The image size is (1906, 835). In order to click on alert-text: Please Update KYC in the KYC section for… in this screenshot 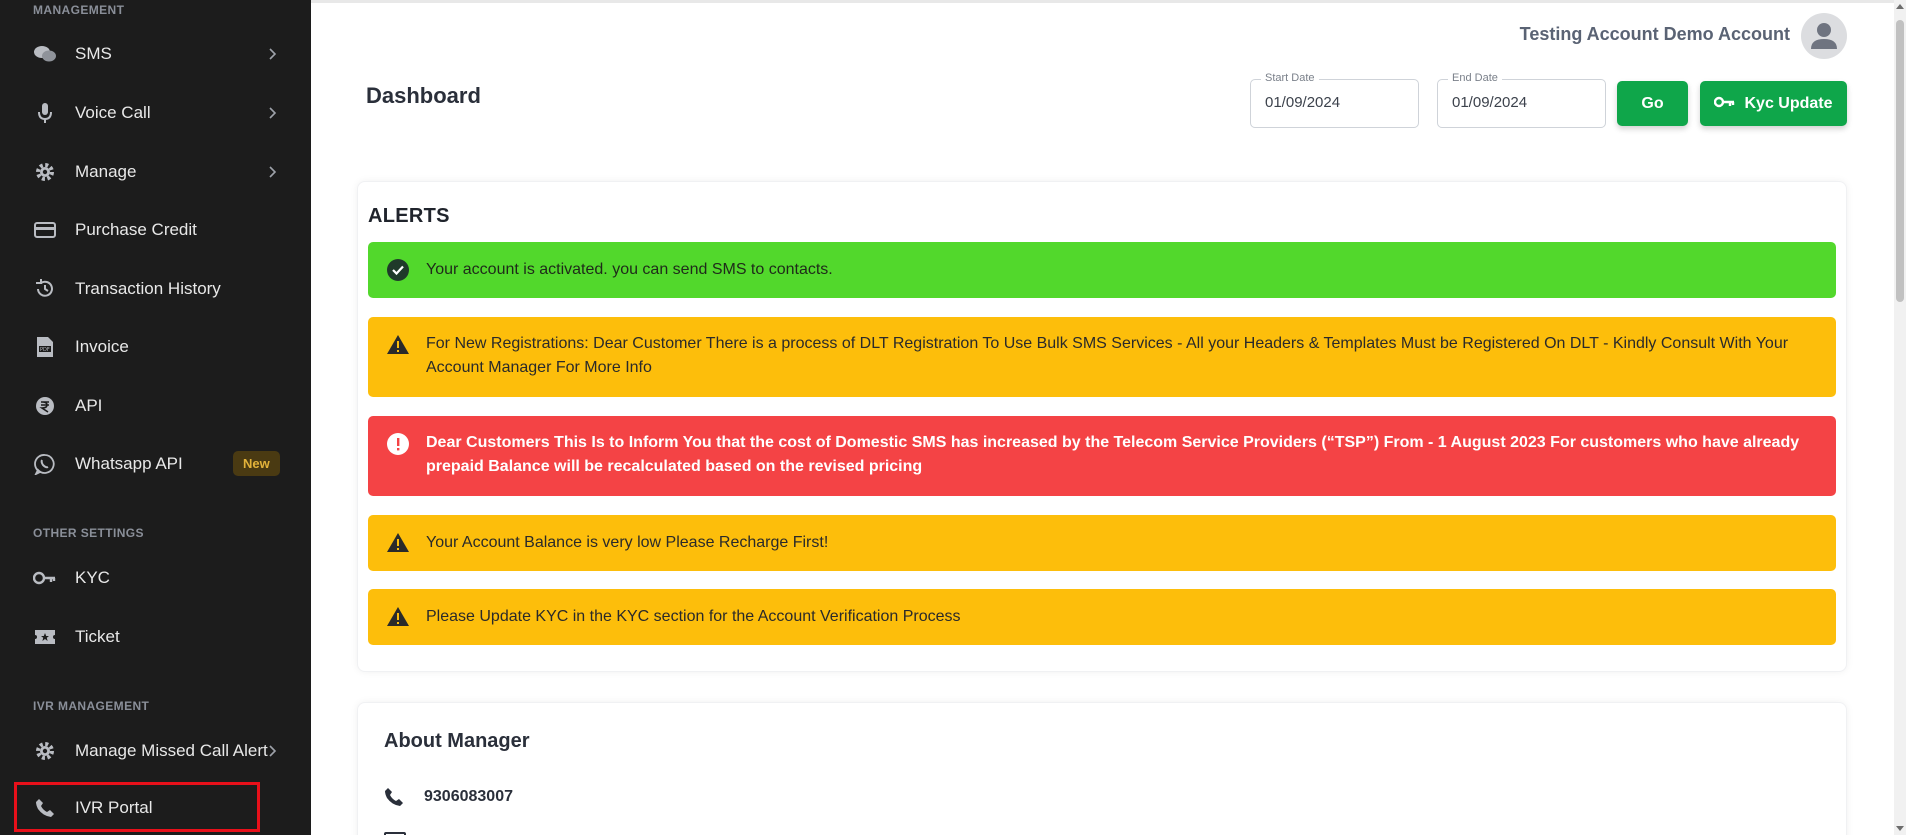, I will do `click(693, 616)`.